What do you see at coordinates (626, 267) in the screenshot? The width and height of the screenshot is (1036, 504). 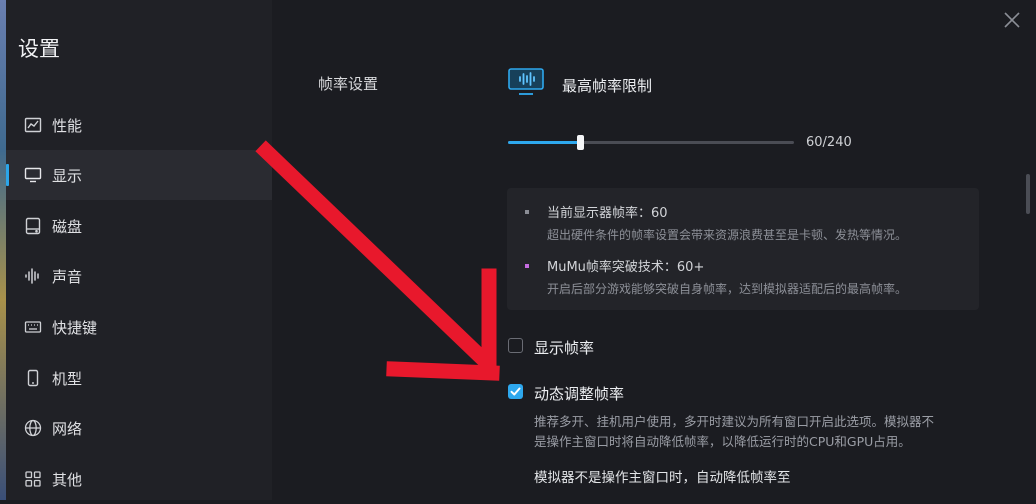 I see `info-title: MuMu帧率突破技术：60+` at bounding box center [626, 267].